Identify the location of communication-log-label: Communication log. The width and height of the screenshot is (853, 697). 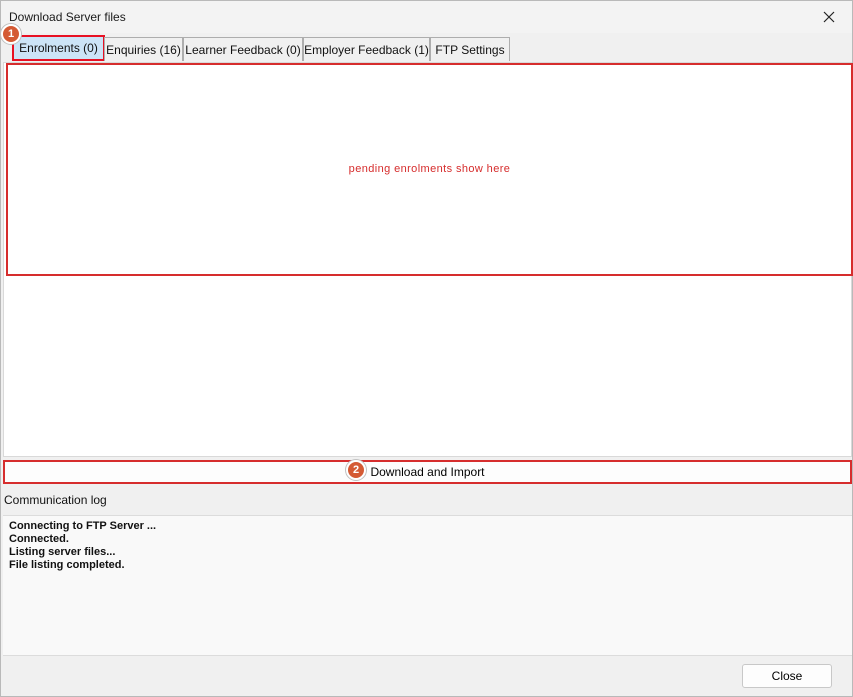
(55, 500).